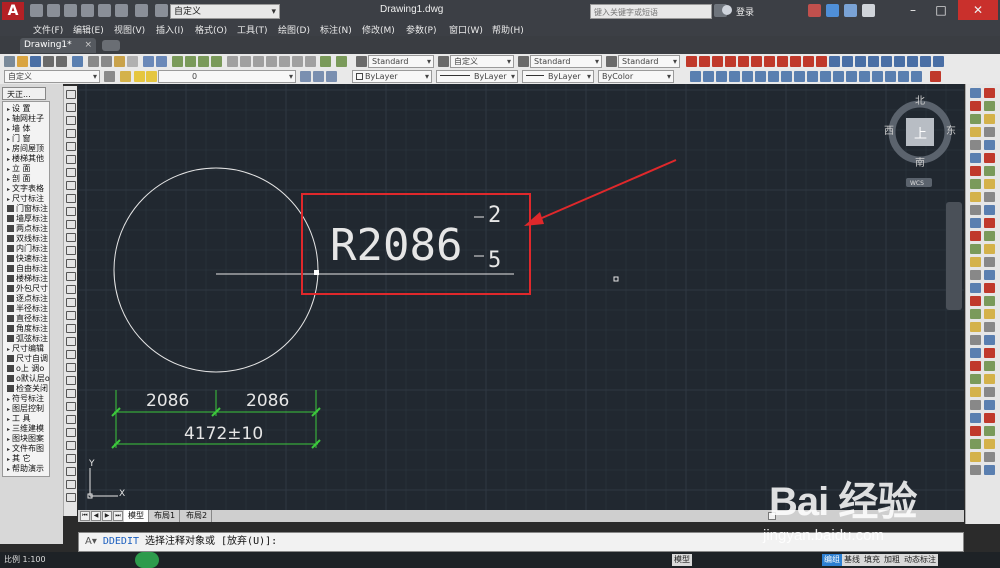 This screenshot has height=568, width=1000. I want to click on menu-draw: 绘图(D), so click(294, 29).